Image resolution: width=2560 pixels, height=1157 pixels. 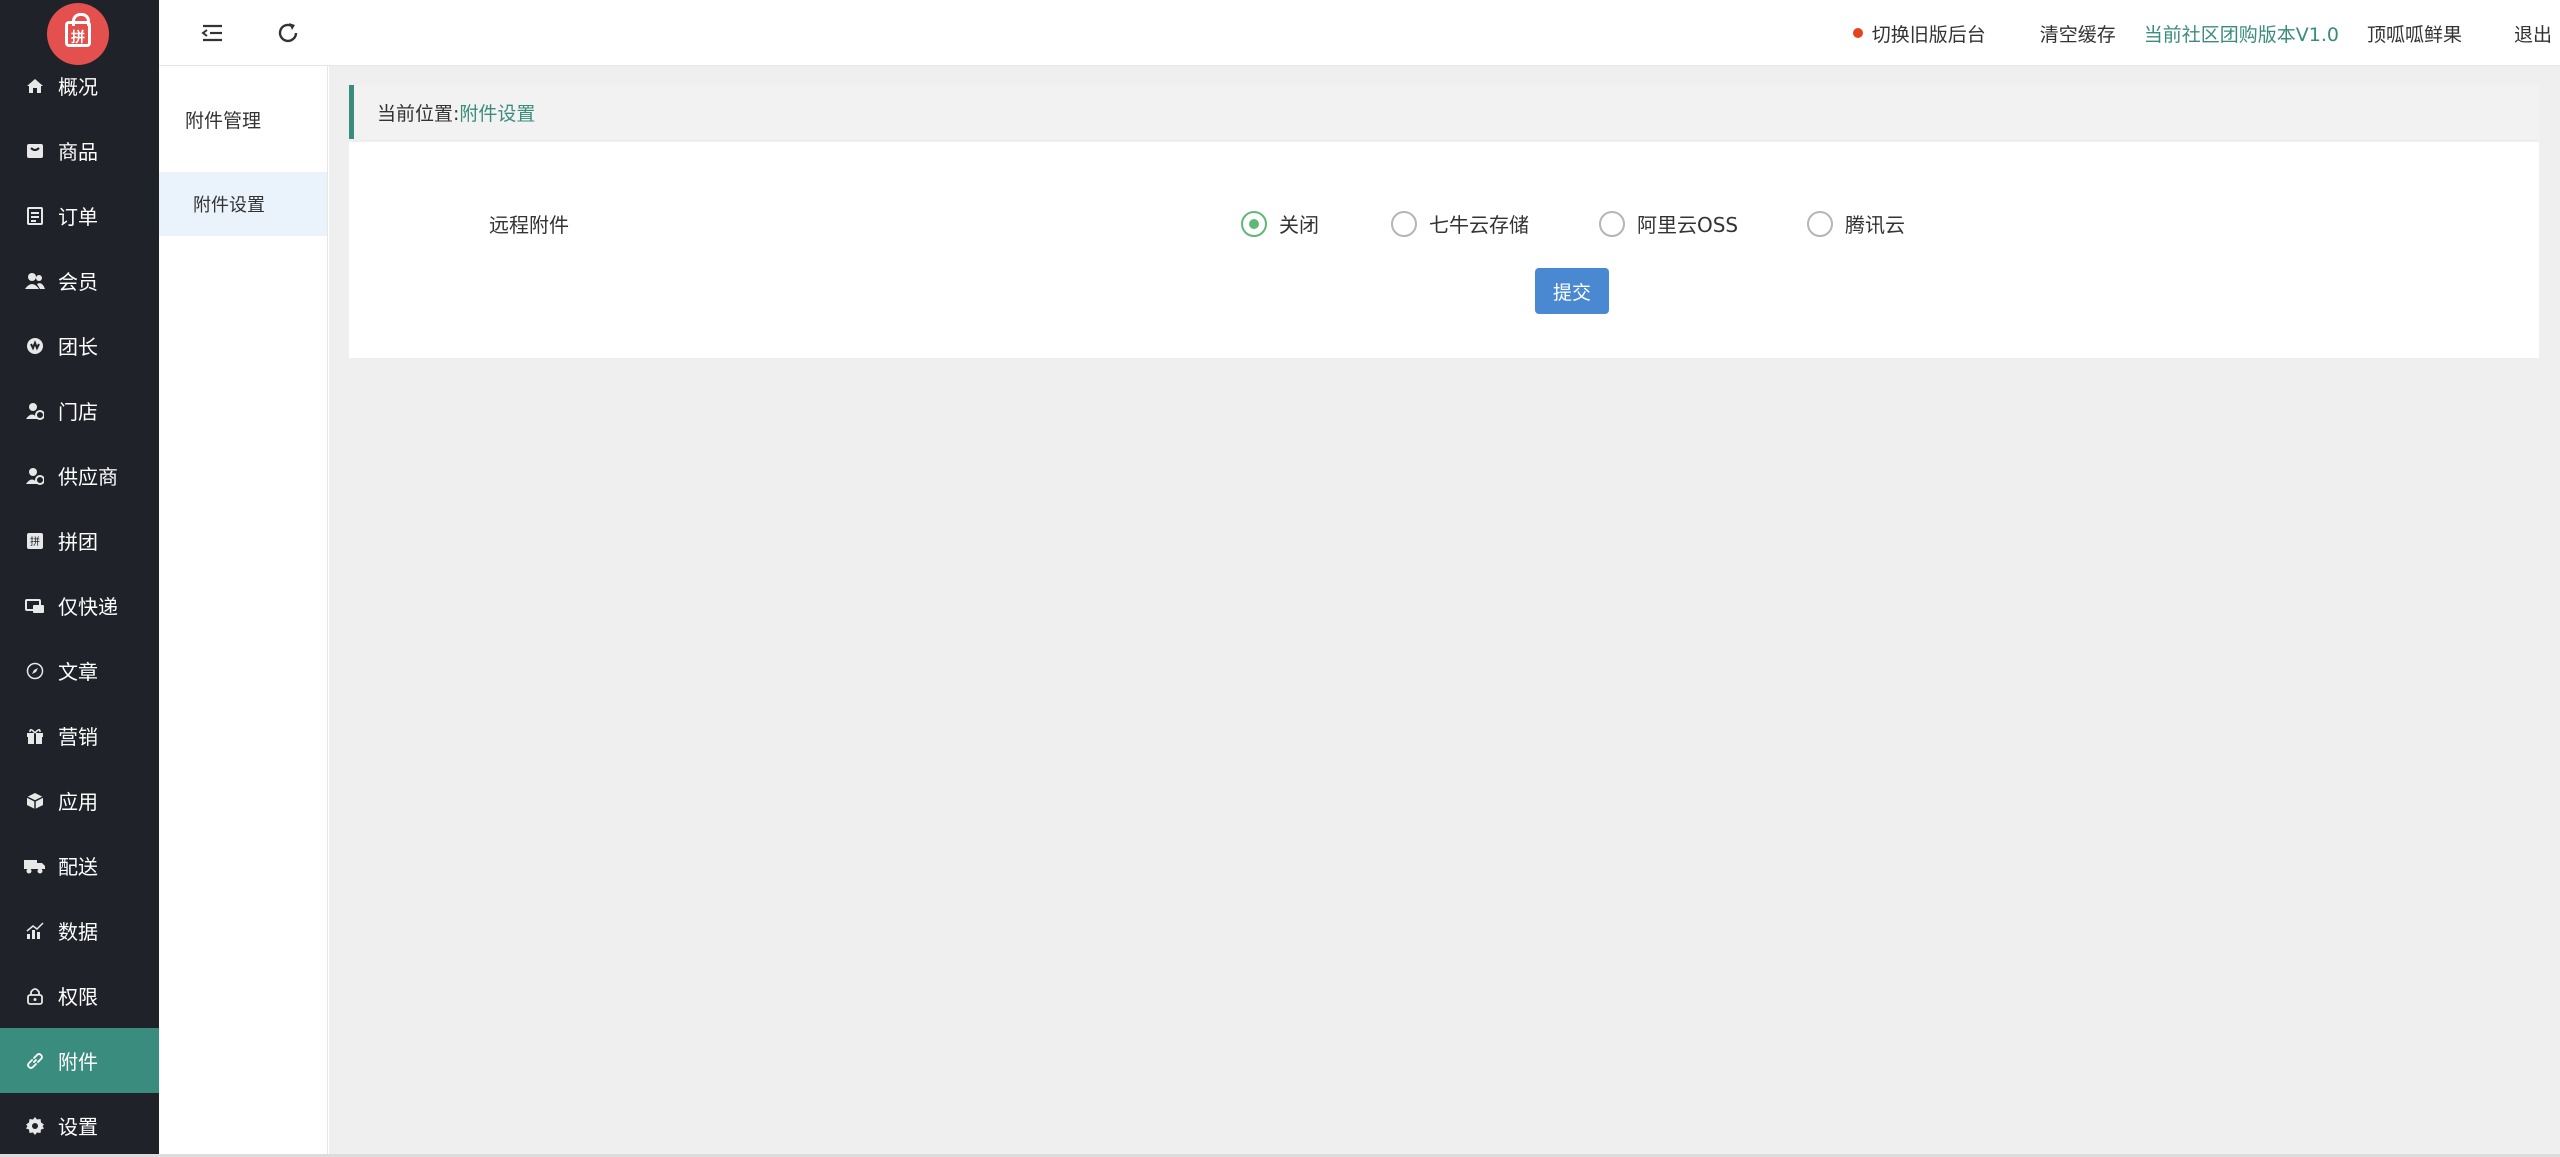 I want to click on svg-text: 拼, so click(x=35, y=541).